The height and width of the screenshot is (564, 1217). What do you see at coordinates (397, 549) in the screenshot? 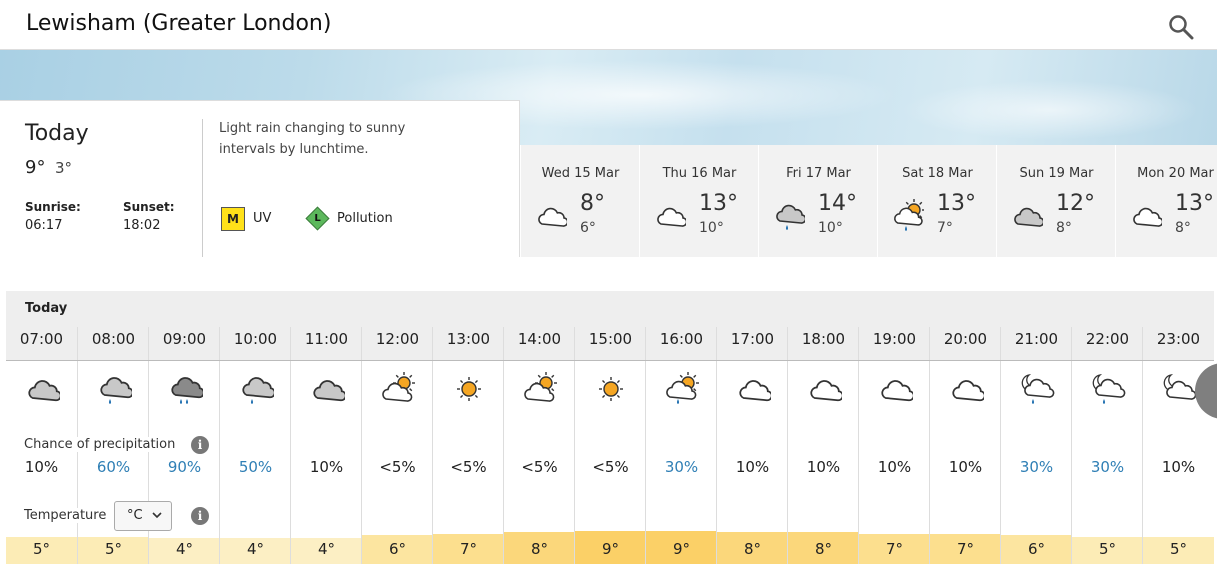
I see `hour-temp: 6°` at bounding box center [397, 549].